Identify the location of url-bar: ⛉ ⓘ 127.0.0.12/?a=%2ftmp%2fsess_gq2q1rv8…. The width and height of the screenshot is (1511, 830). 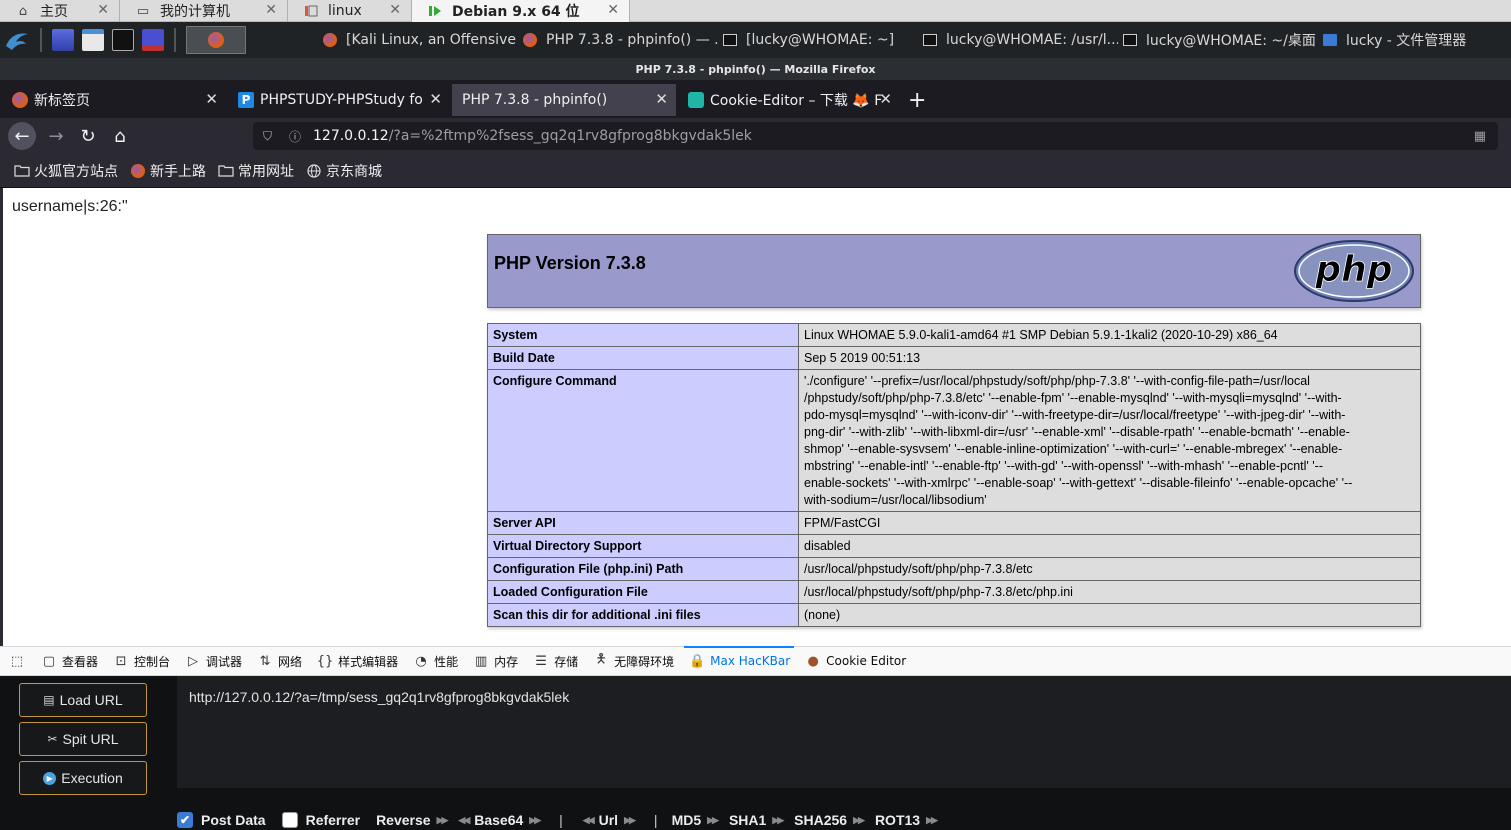
(875, 136).